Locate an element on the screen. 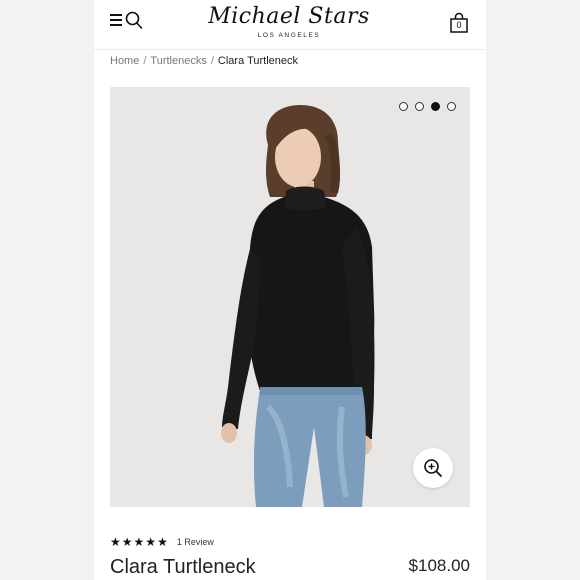 The image size is (580, 580). product-price: $108.00 is located at coordinates (439, 565).